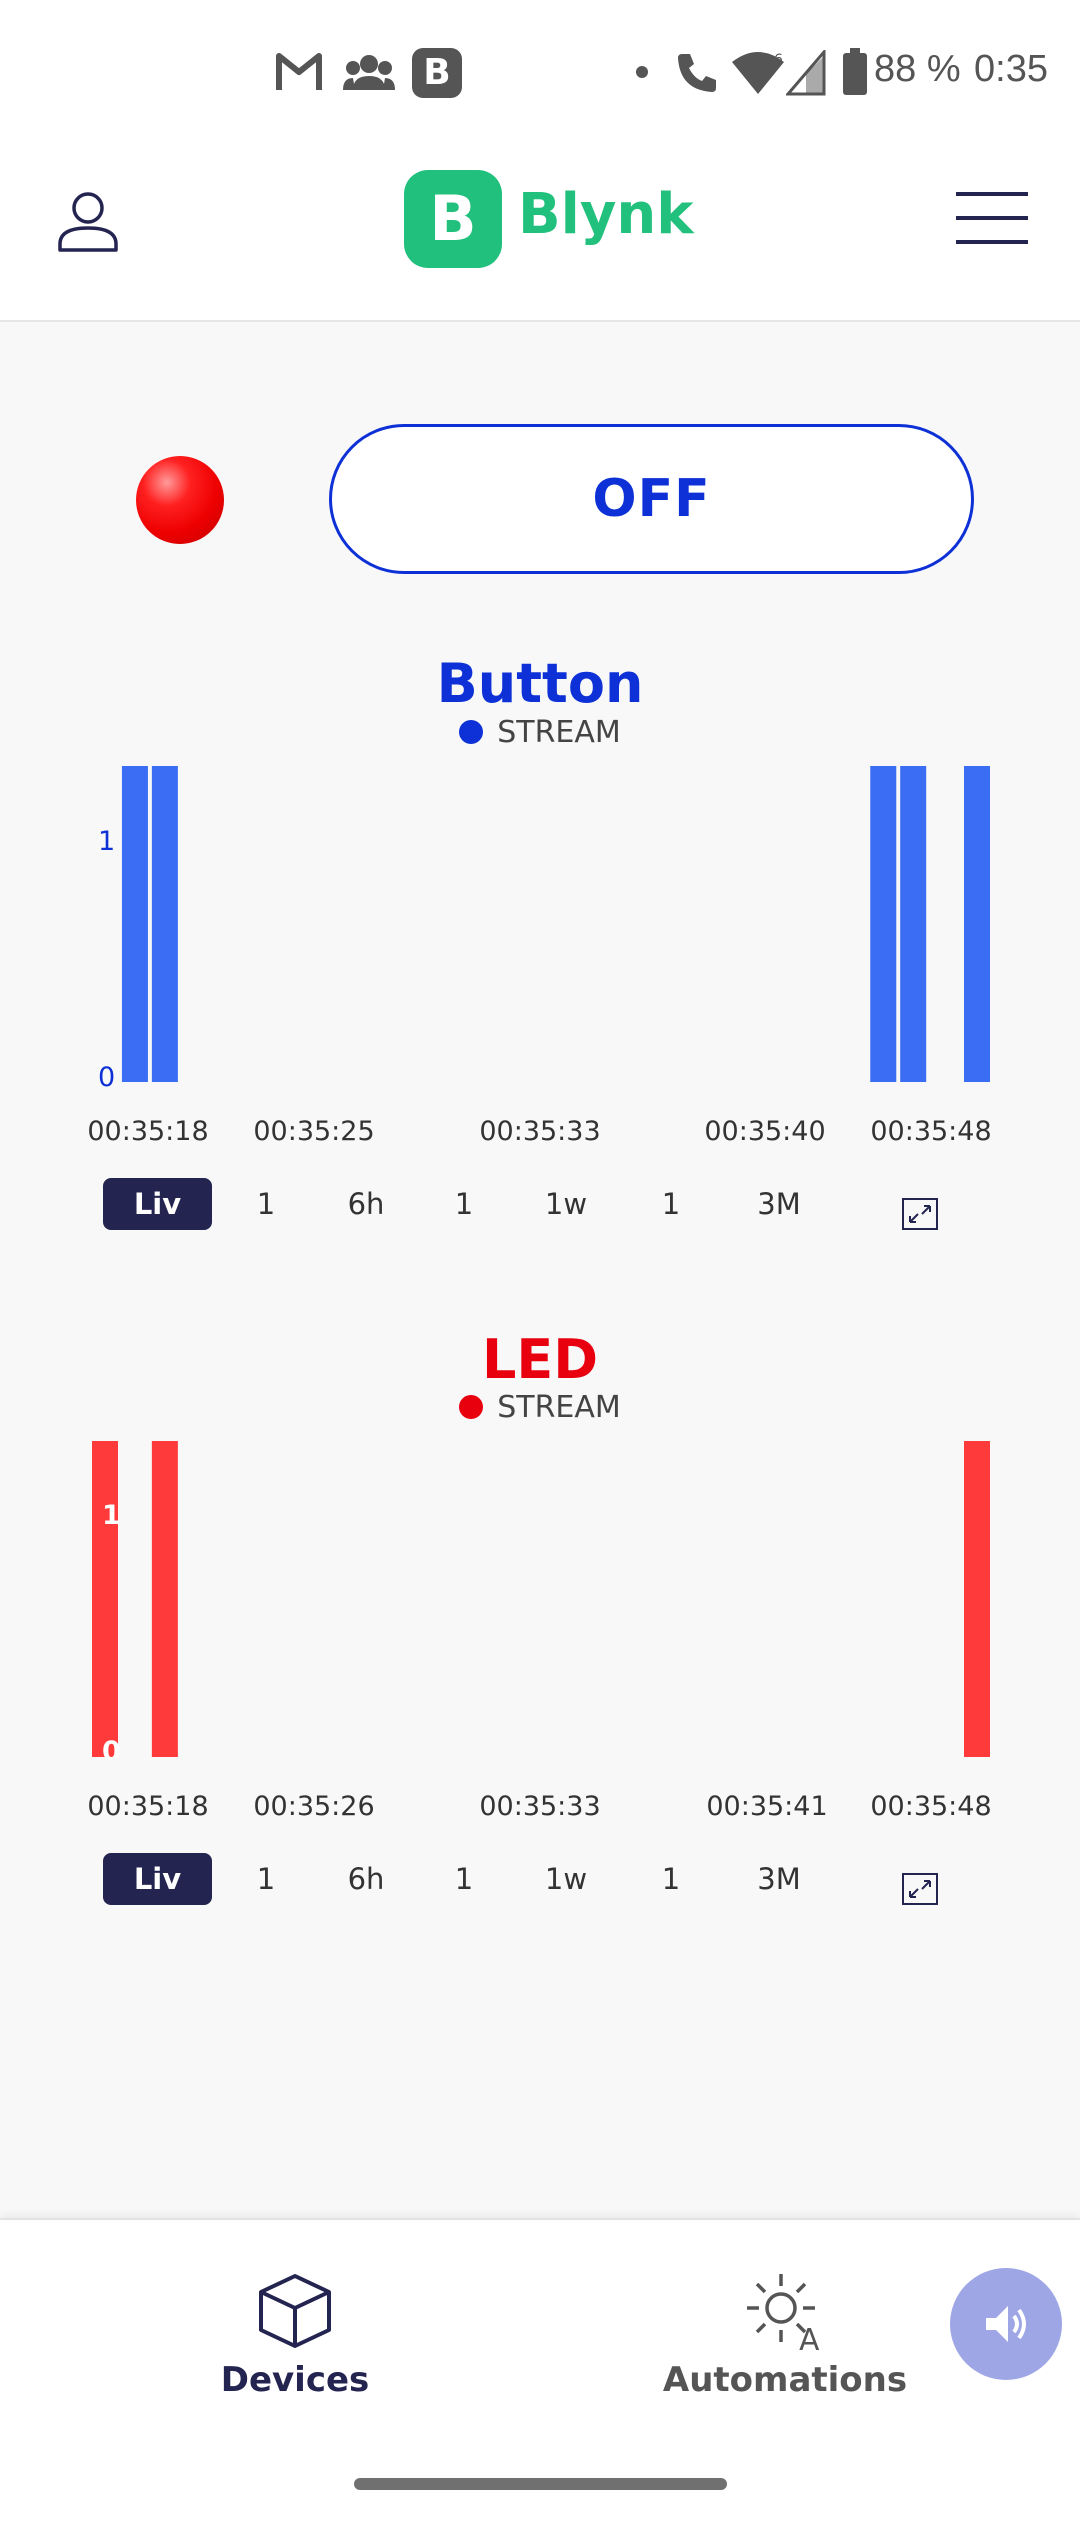 Image resolution: width=1080 pixels, height=2522 pixels. Describe the element at coordinates (540, 70) in the screenshot. I see `status-bar: B 6 88 % 0:35` at that location.